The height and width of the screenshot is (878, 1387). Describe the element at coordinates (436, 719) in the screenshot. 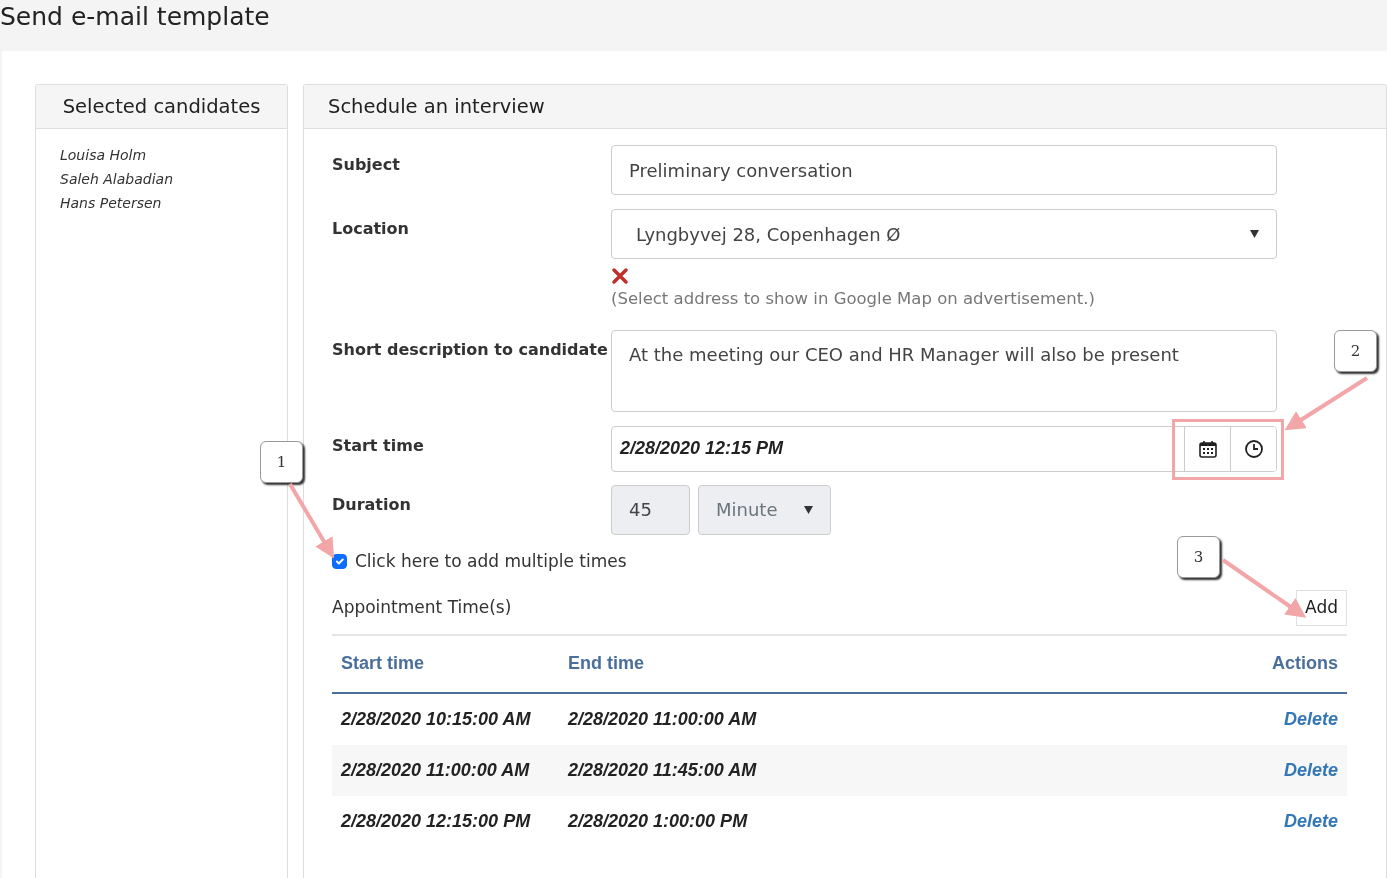

I see `table-cell-text: 2/28/2020 10:15:00 AM` at that location.